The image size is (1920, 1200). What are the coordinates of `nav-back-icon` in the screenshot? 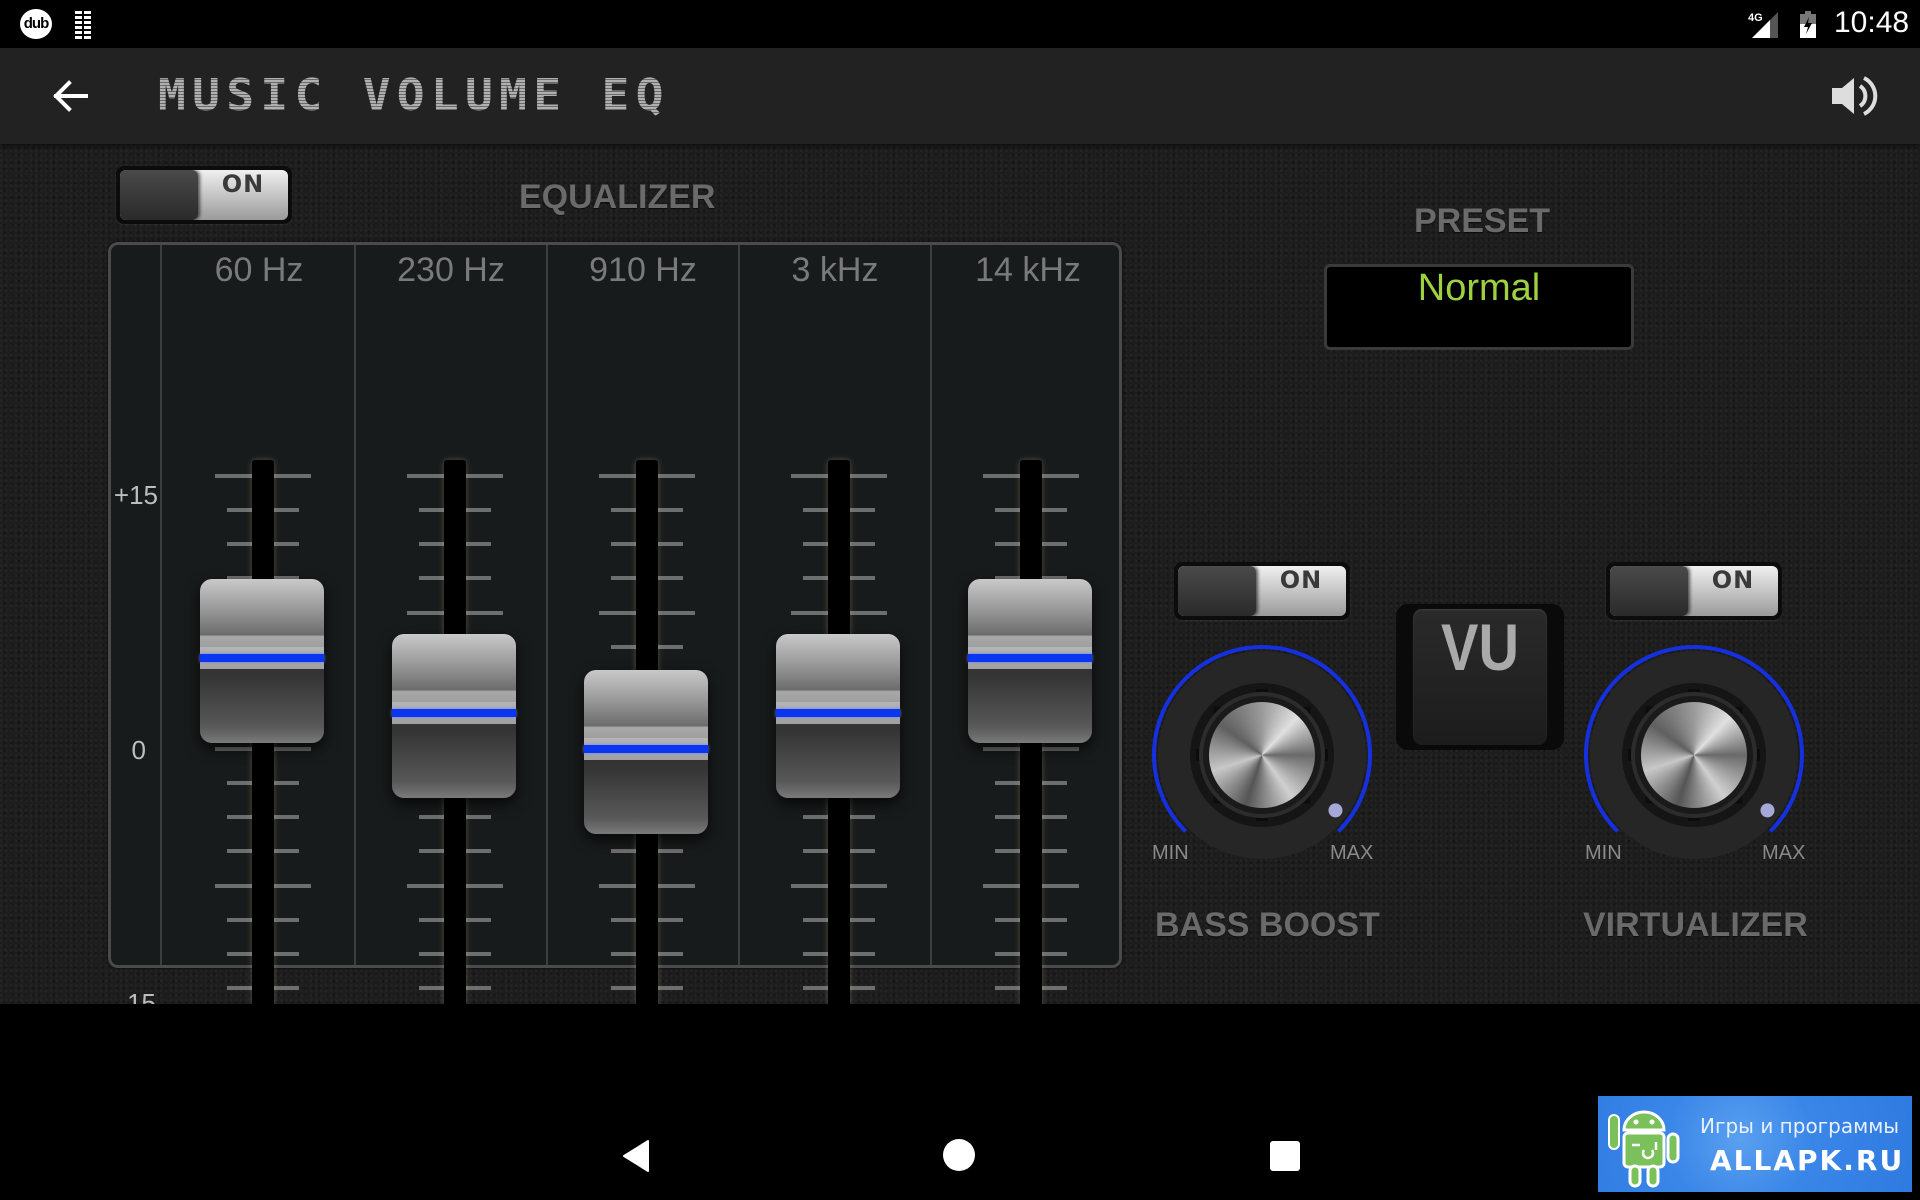 It's located at (636, 1156).